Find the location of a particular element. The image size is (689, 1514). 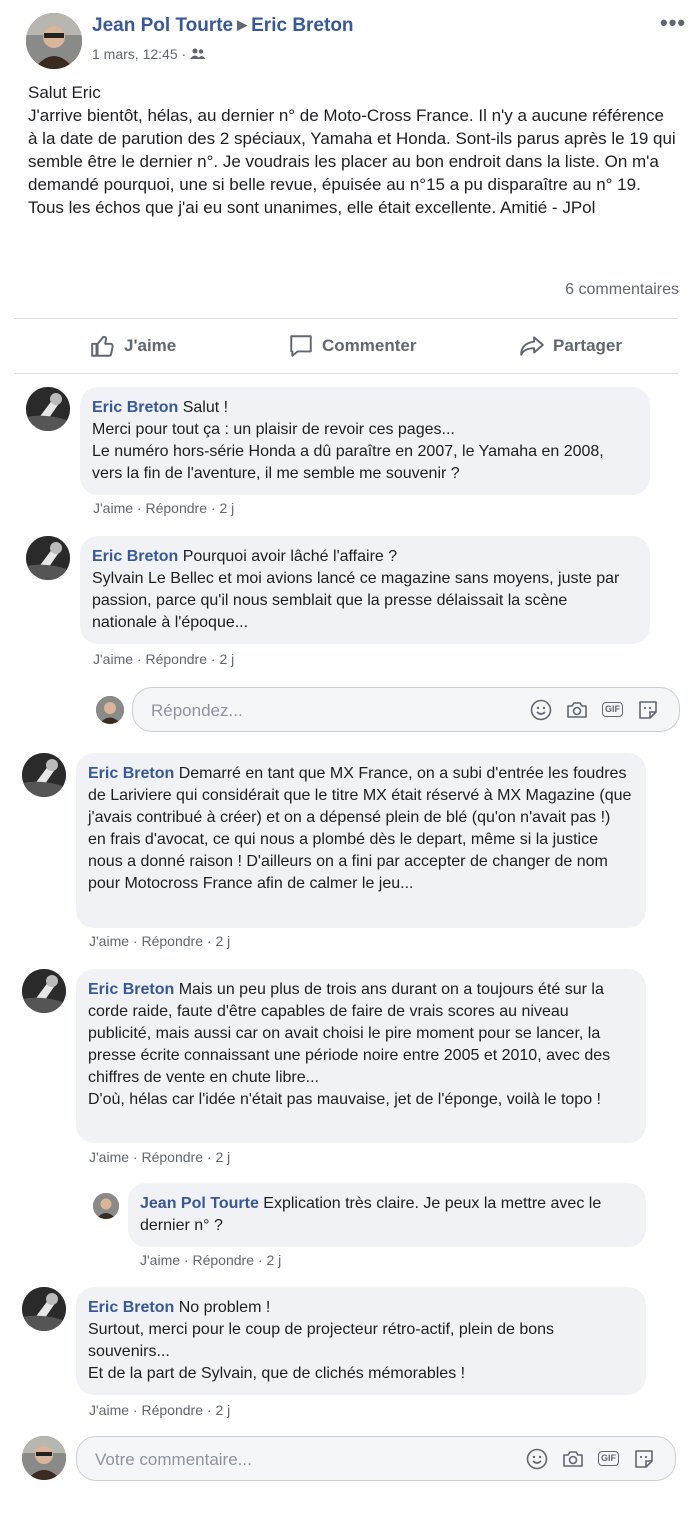

comment-icon is located at coordinates (301, 346).